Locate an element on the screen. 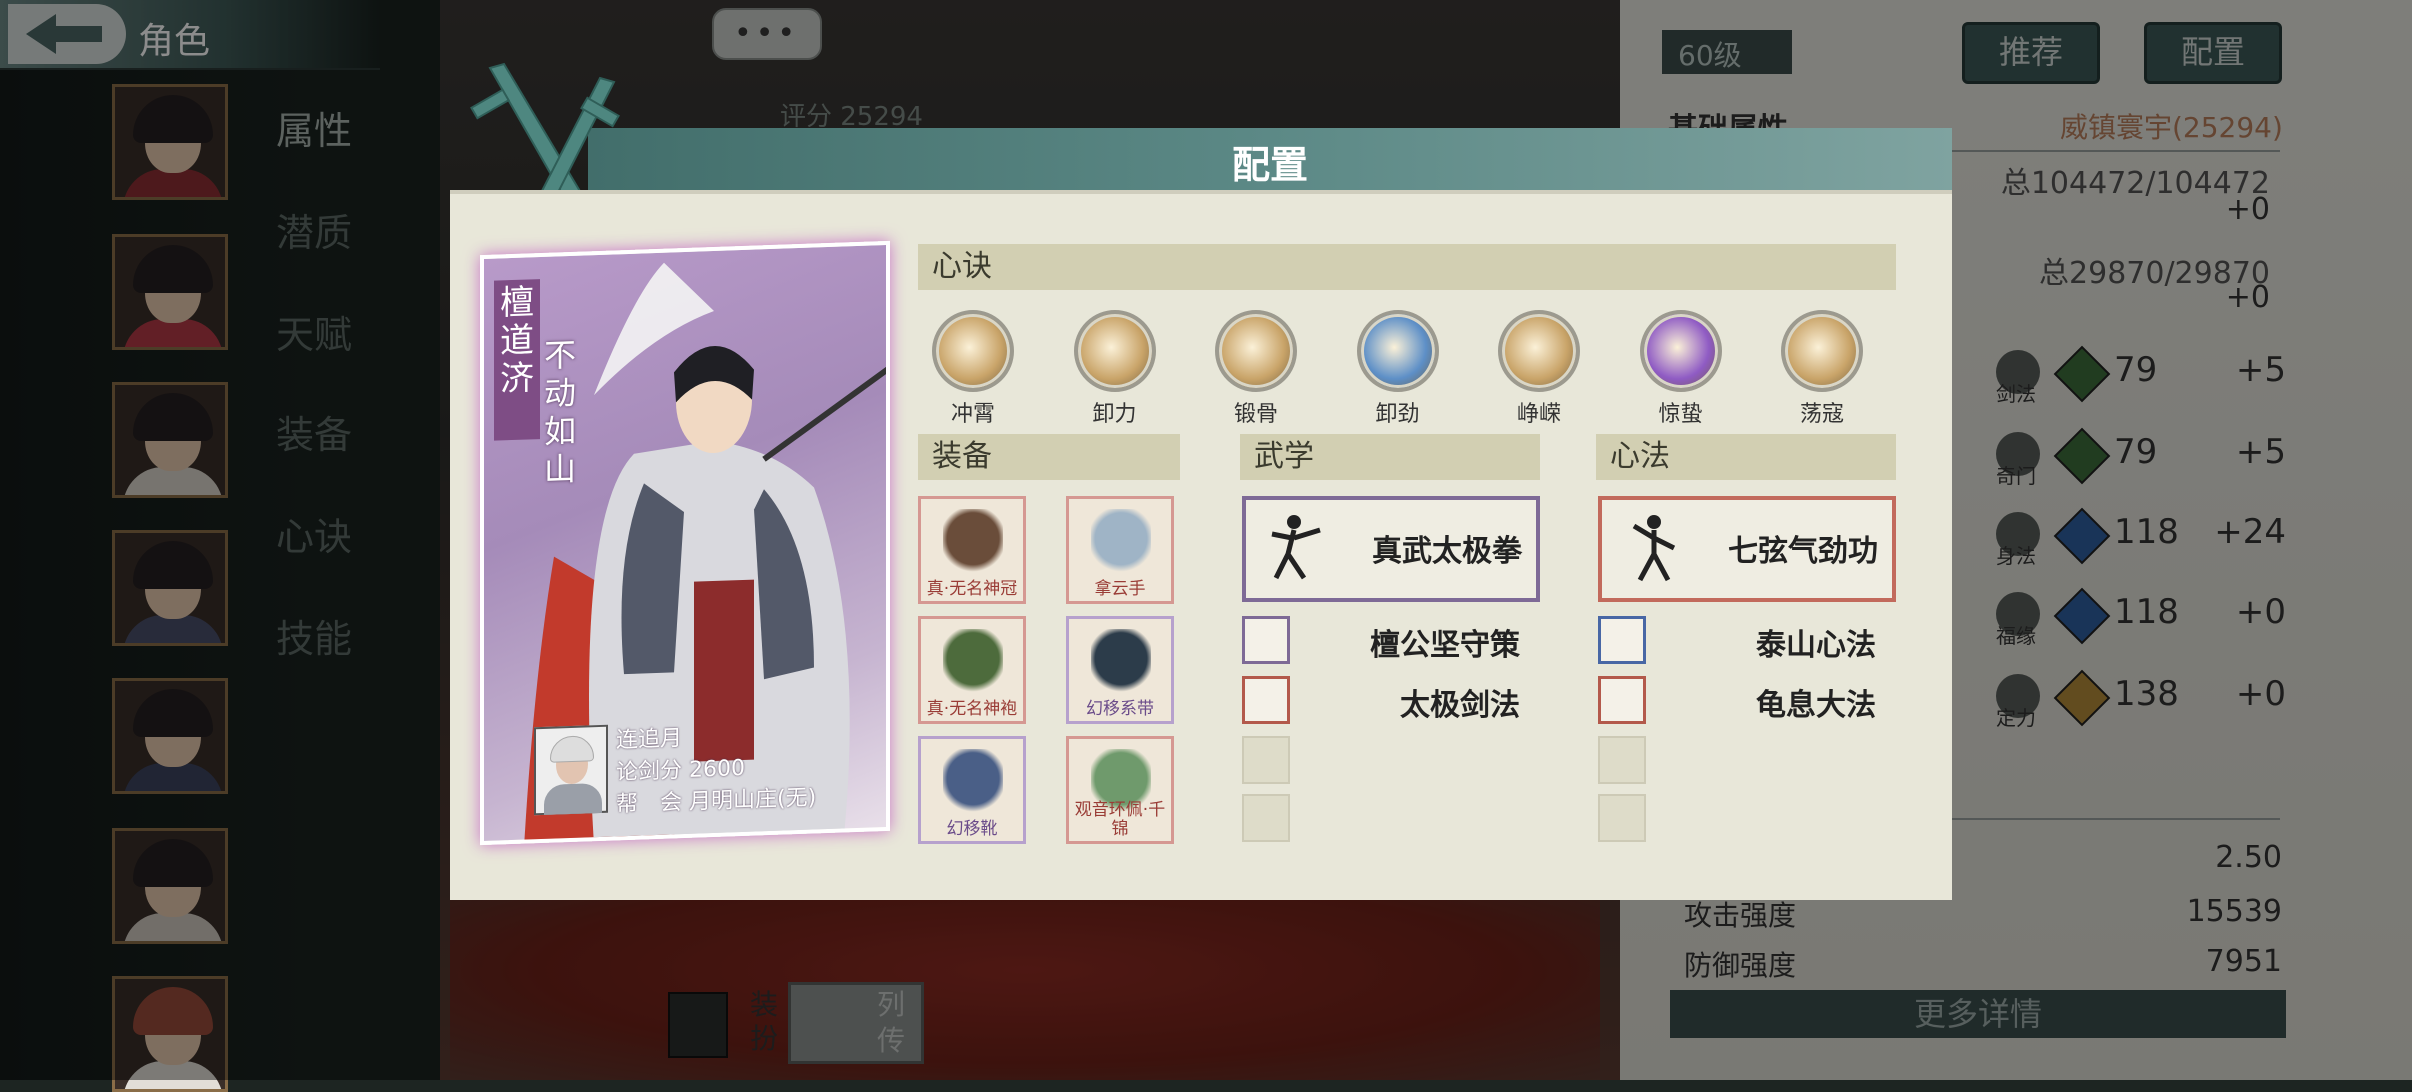  equipment-slot: 拿云手 is located at coordinates (1120, 550).